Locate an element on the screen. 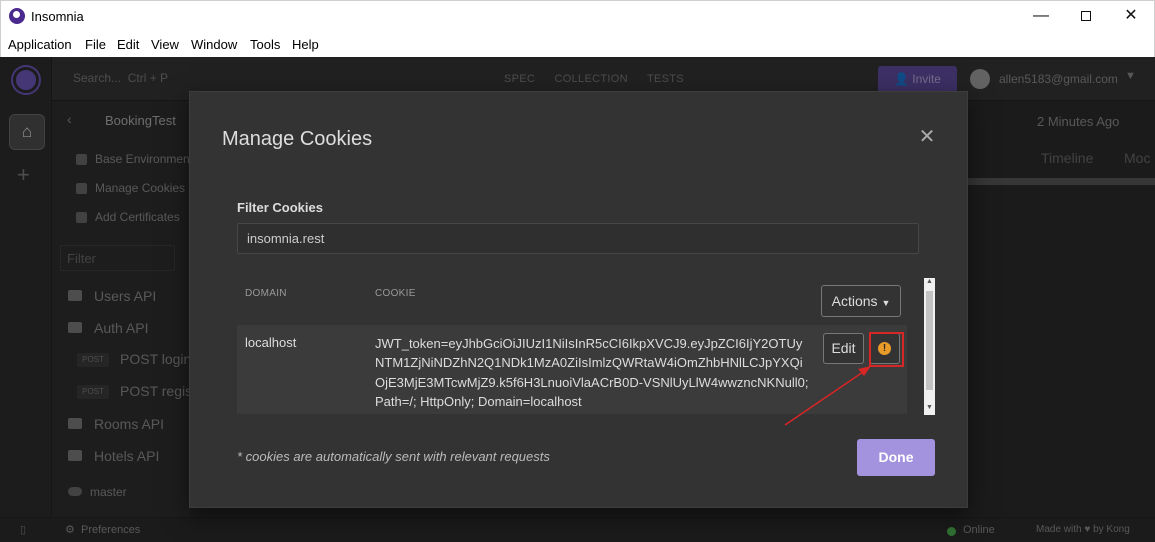  annotation-highlight is located at coordinates (886, 349).